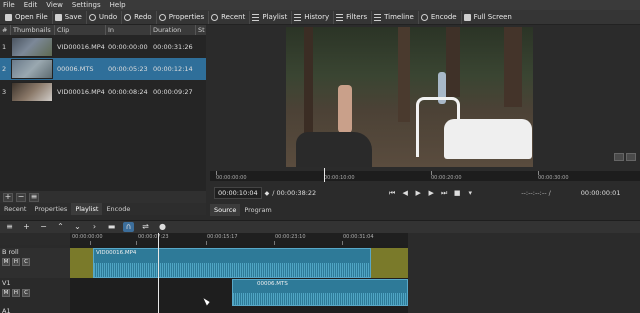  I want to click on col-start: St, so click(201, 30).